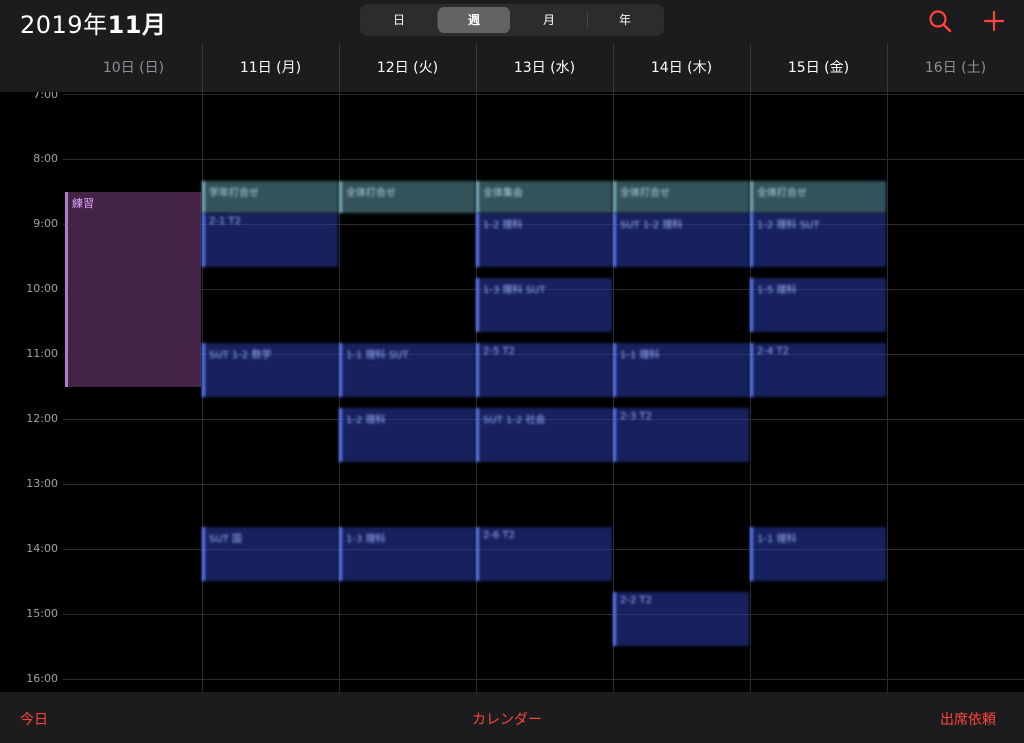  What do you see at coordinates (42, 288) in the screenshot?
I see `time-label: 10:00` at bounding box center [42, 288].